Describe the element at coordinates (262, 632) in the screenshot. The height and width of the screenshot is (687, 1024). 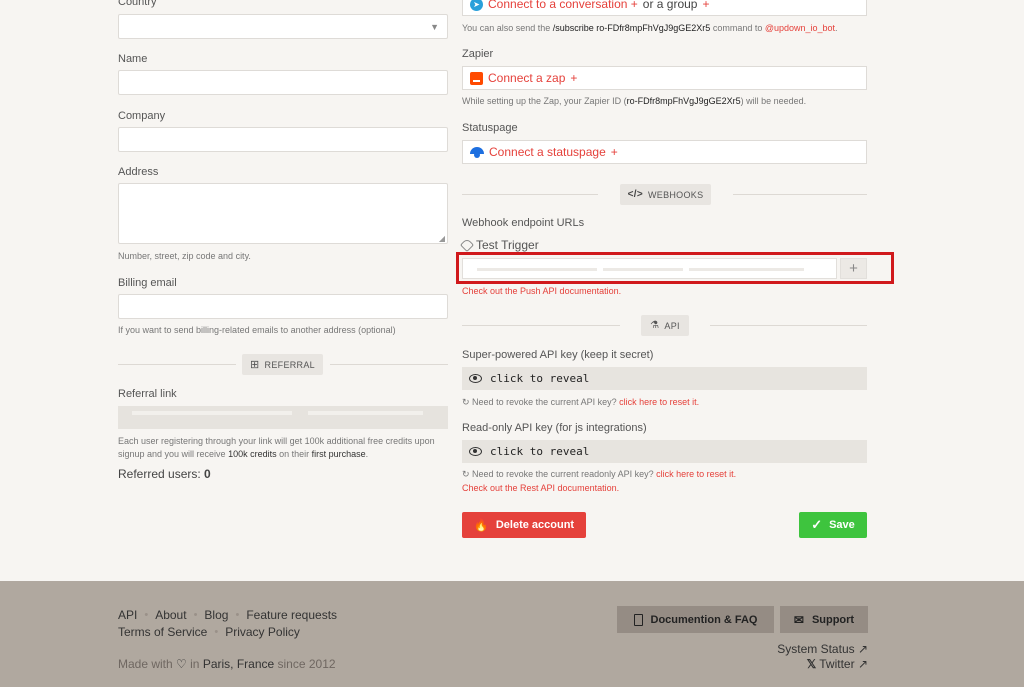
I see `footer-link-privacy: Privacy Policy` at that location.